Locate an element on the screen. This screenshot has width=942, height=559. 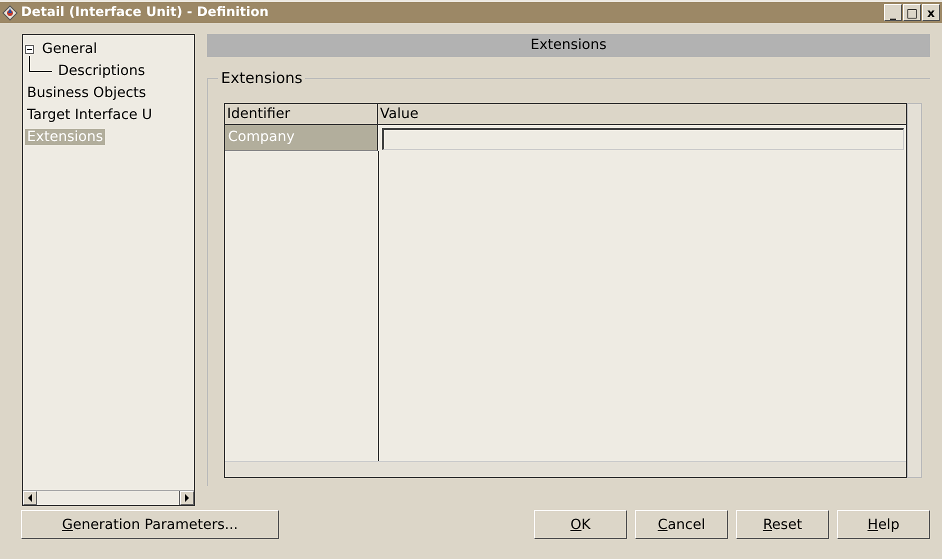
input-field is located at coordinates (643, 139).